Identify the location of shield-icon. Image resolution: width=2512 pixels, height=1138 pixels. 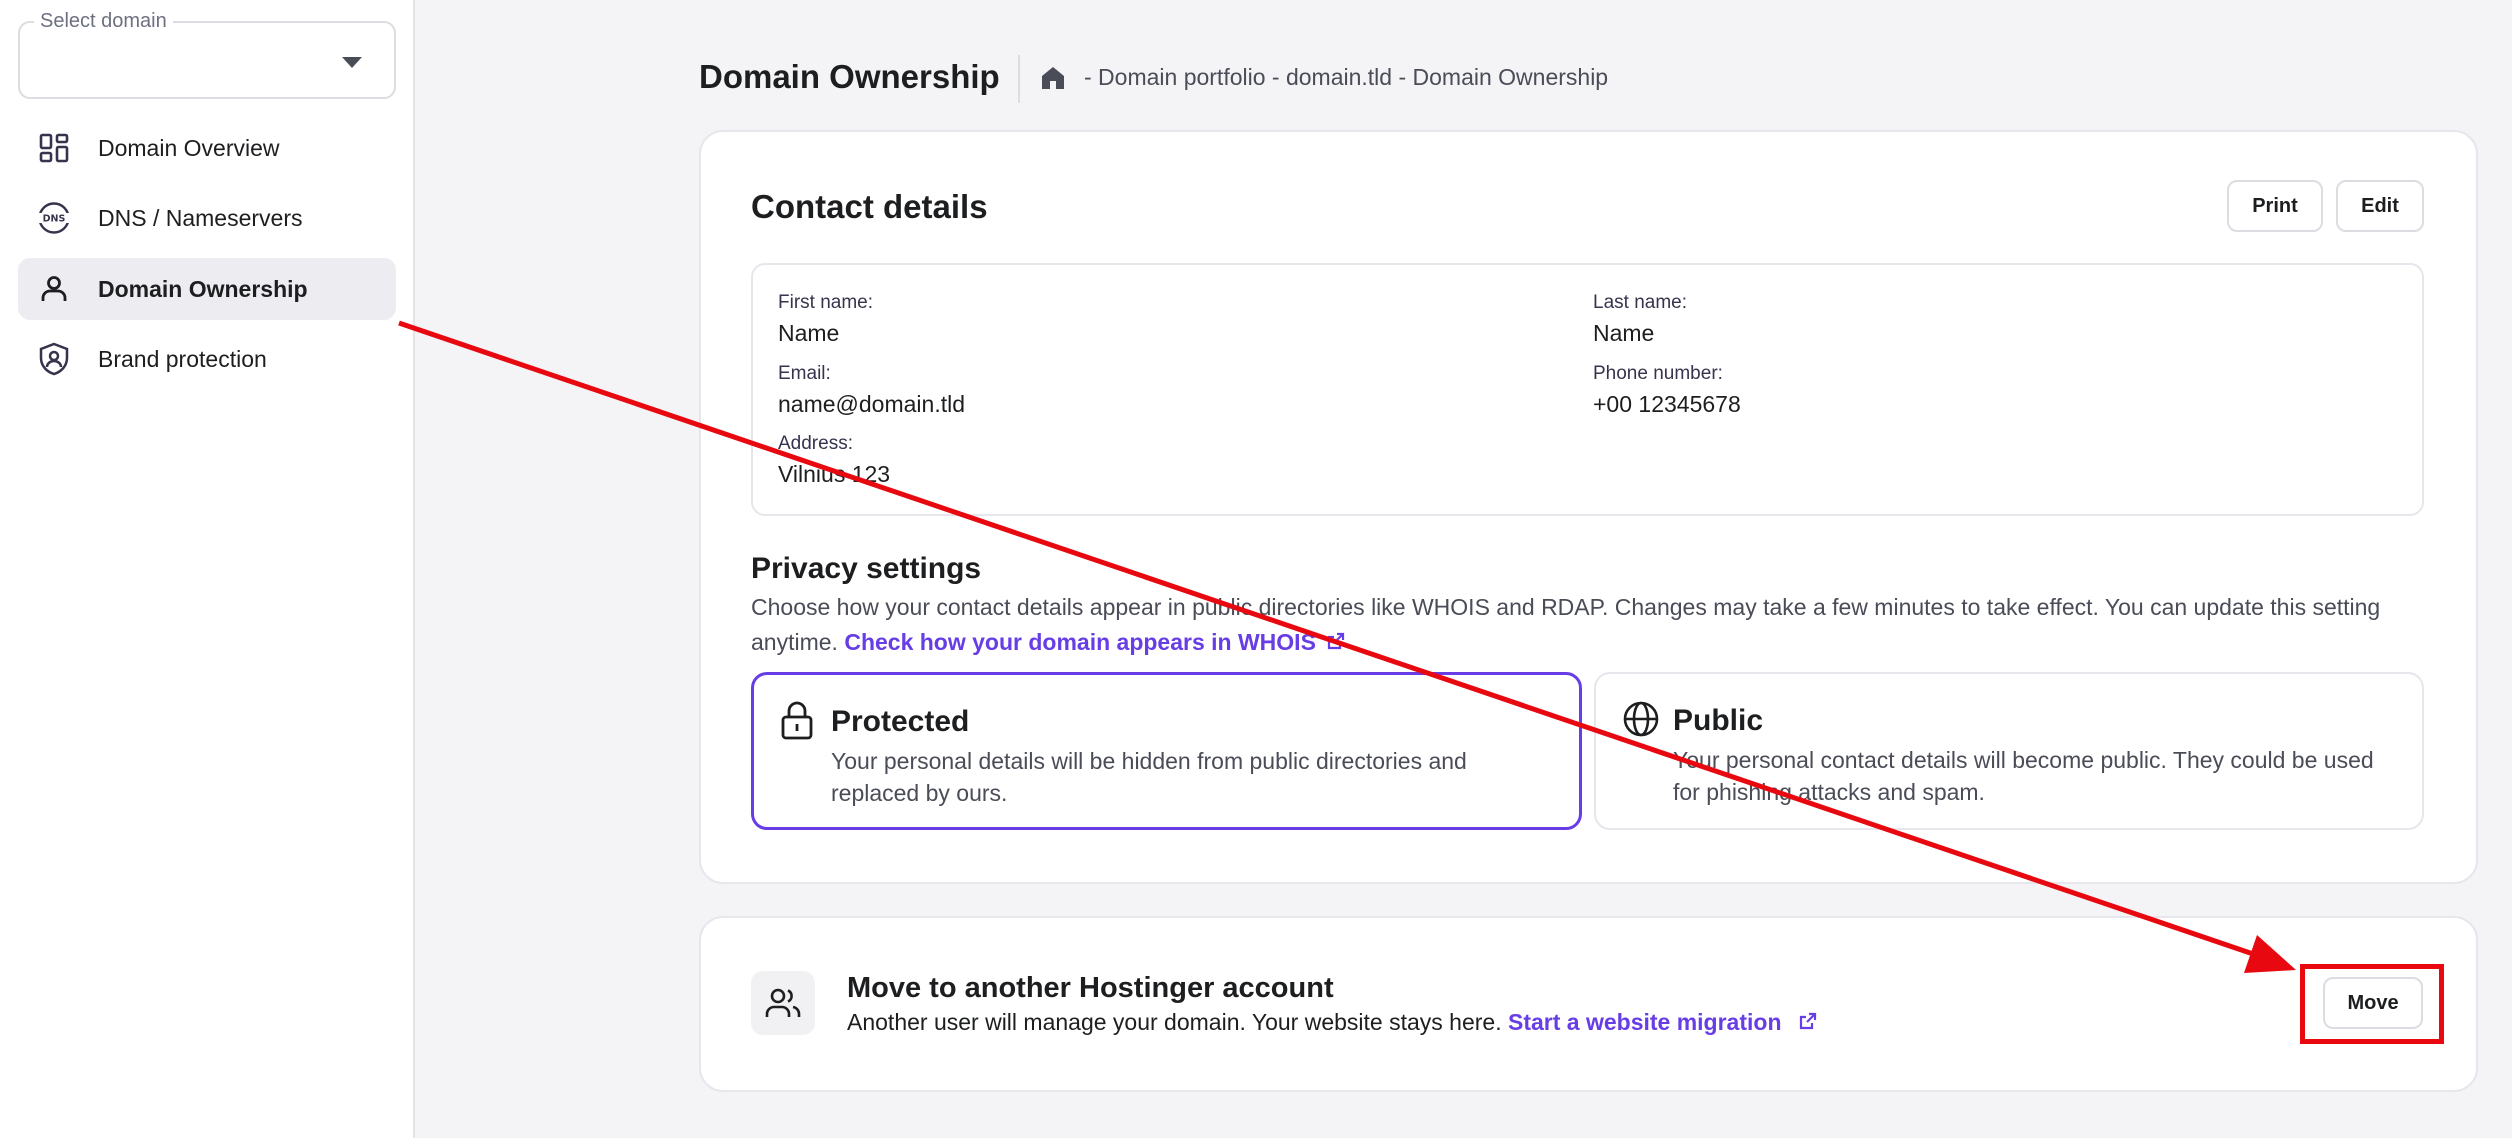
(54, 359).